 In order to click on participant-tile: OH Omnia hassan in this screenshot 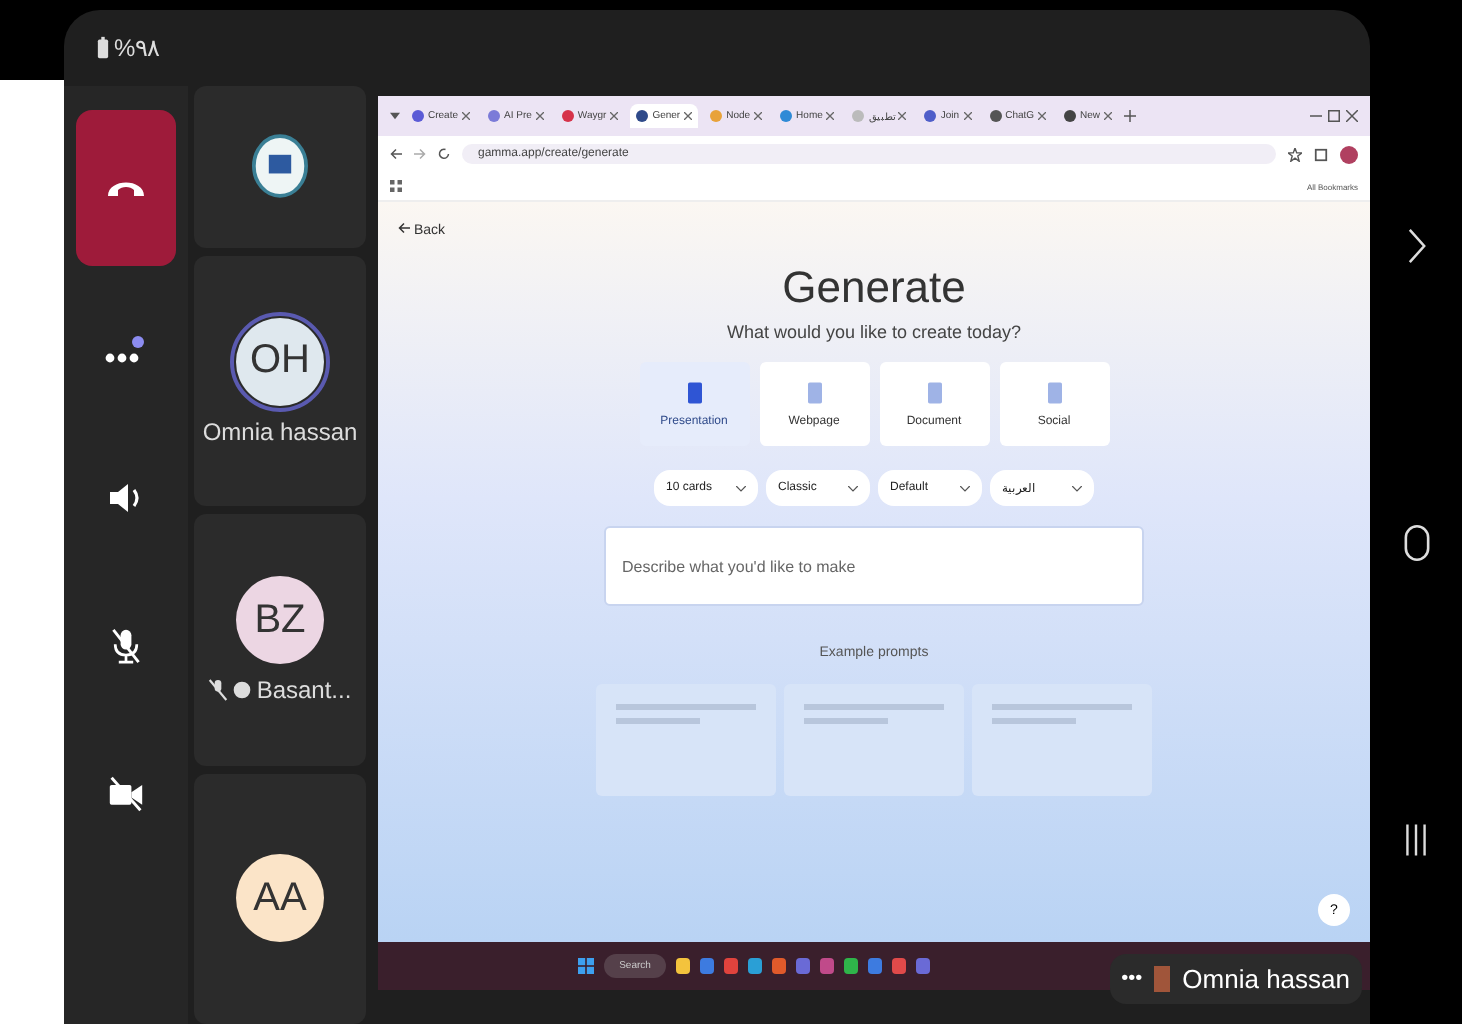, I will do `click(280, 381)`.